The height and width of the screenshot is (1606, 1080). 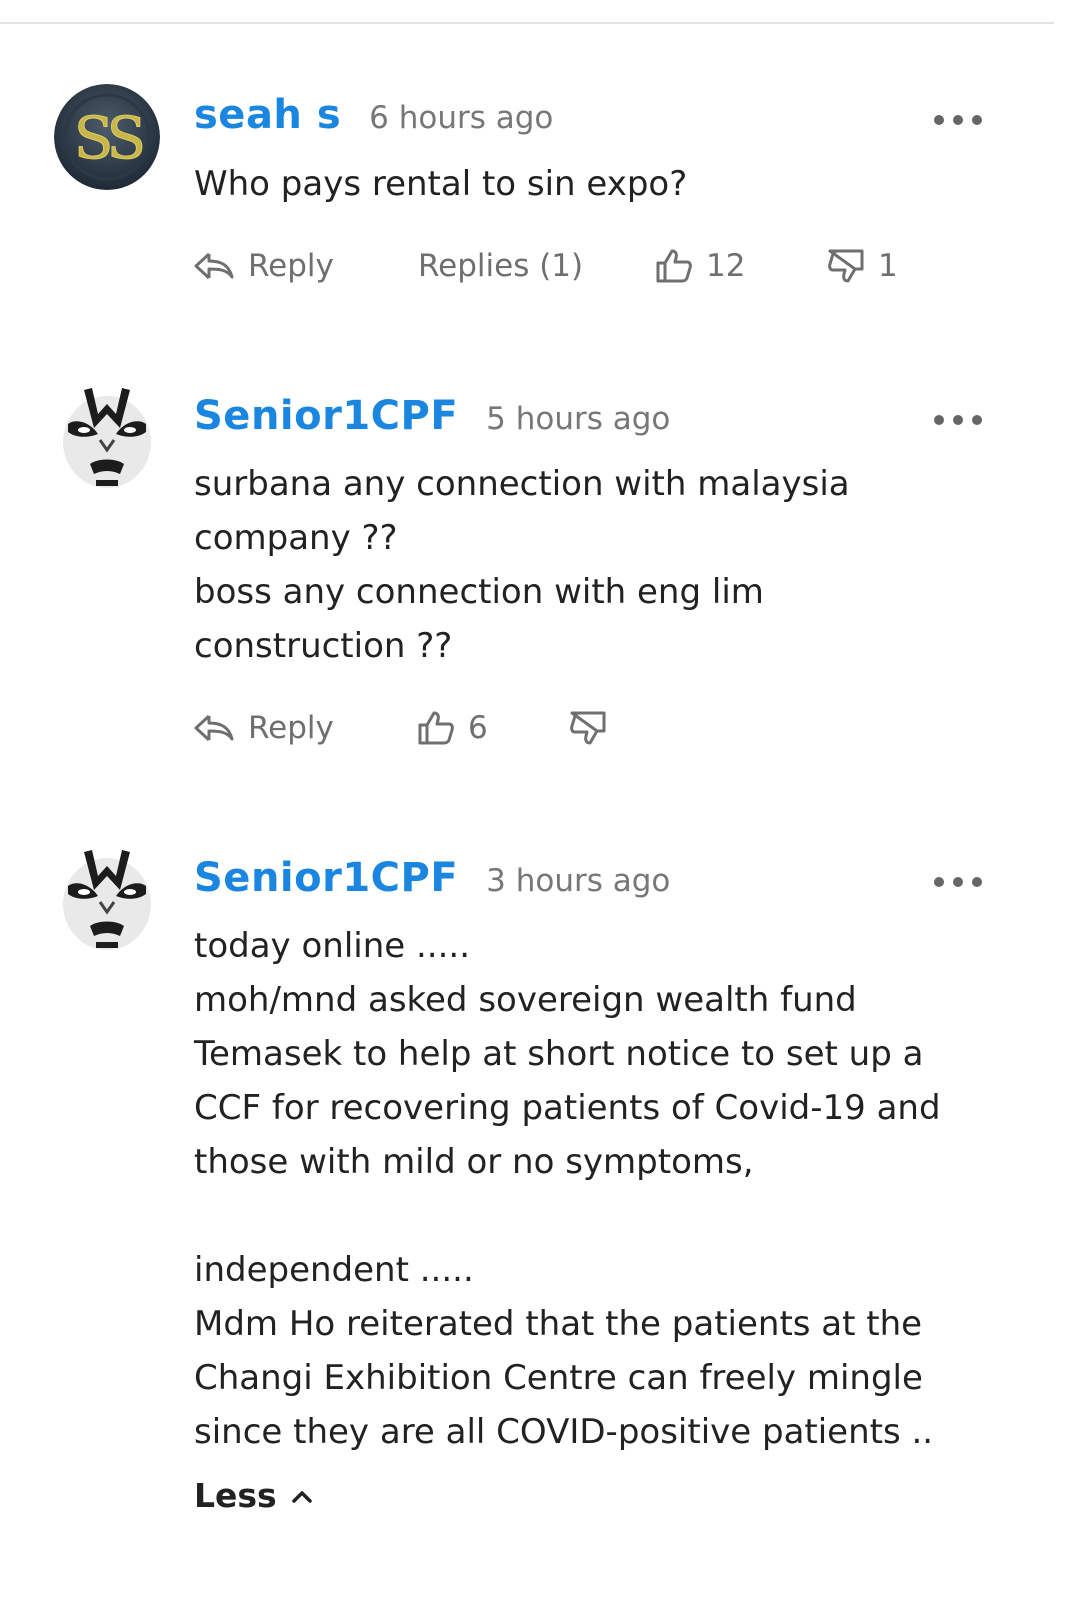 What do you see at coordinates (525, 1000) in the screenshot?
I see `comment-text-line: moh/mnd asked sovereign wealth fund` at bounding box center [525, 1000].